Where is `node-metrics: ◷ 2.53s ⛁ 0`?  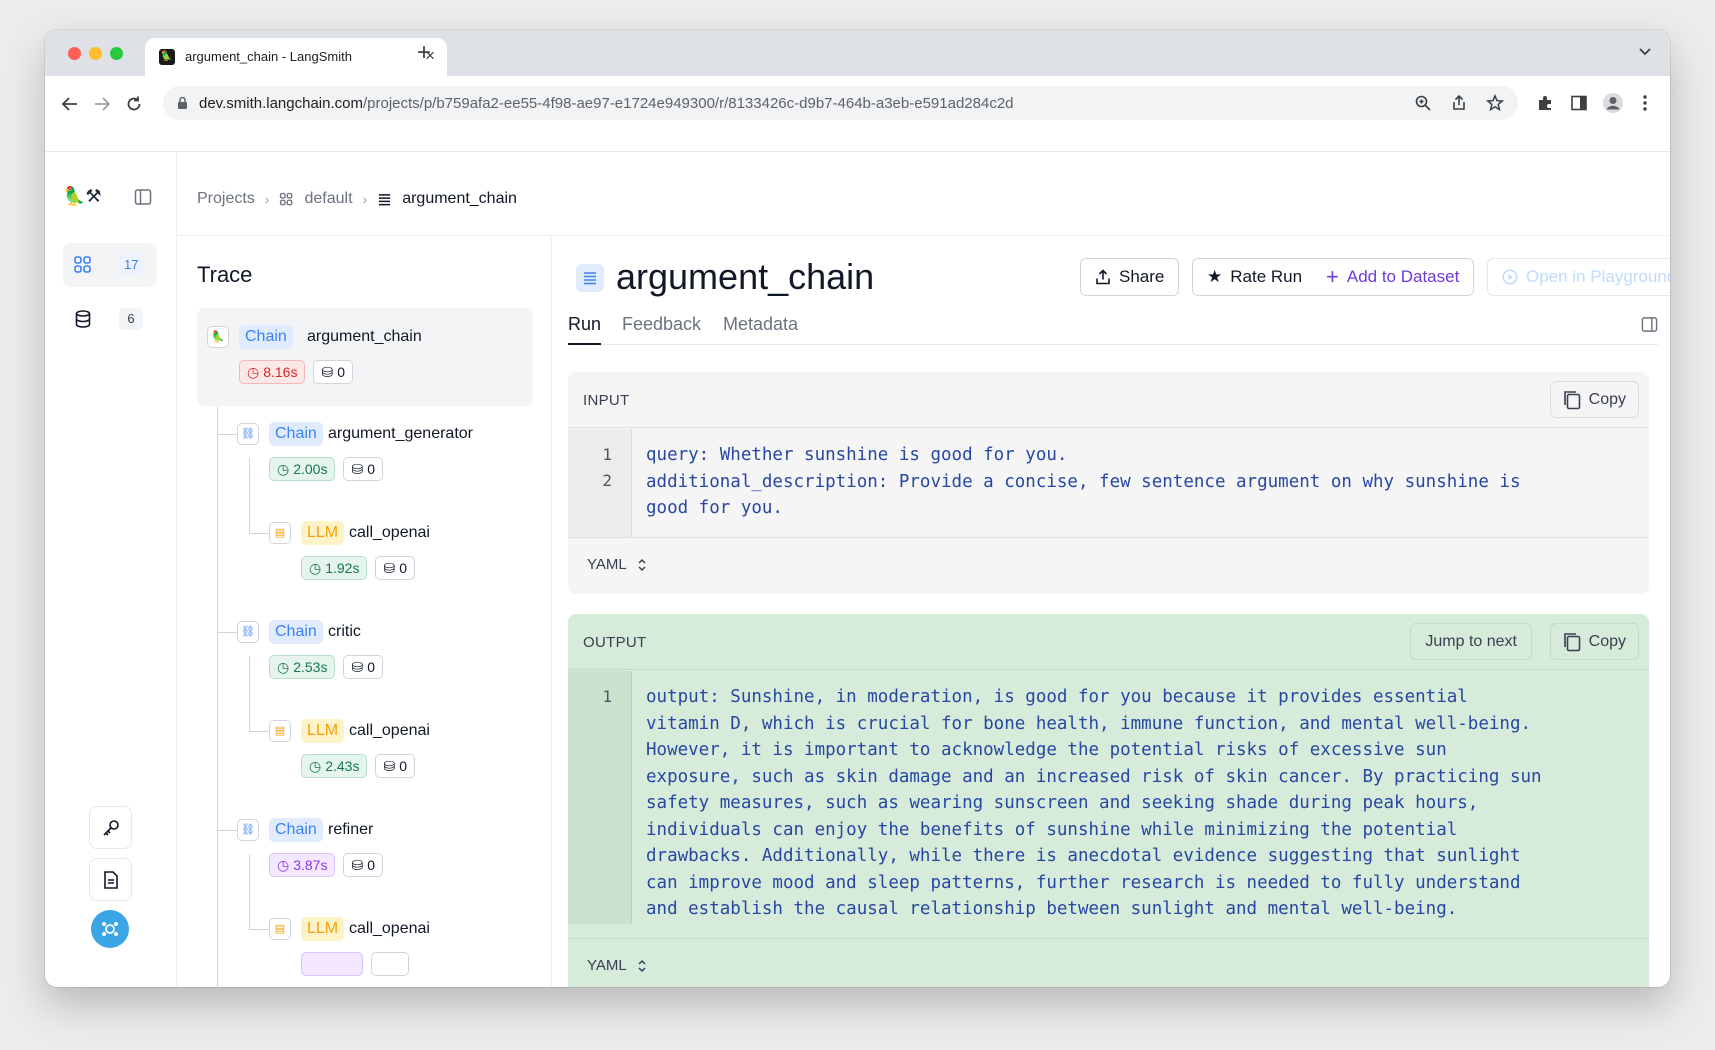 node-metrics: ◷ 2.53s ⛁ 0 is located at coordinates (326, 667).